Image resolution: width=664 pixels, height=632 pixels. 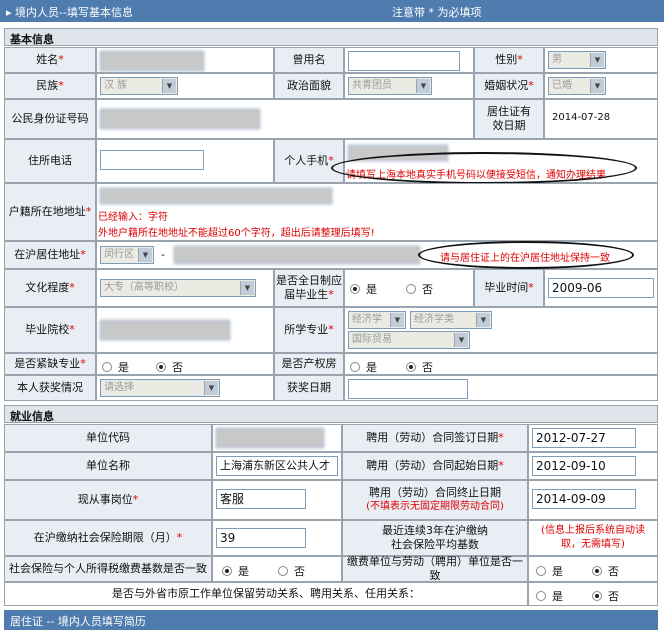 I want to click on contract-start-label: 聘用（劳动）合同起始日期 *, so click(x=435, y=466).